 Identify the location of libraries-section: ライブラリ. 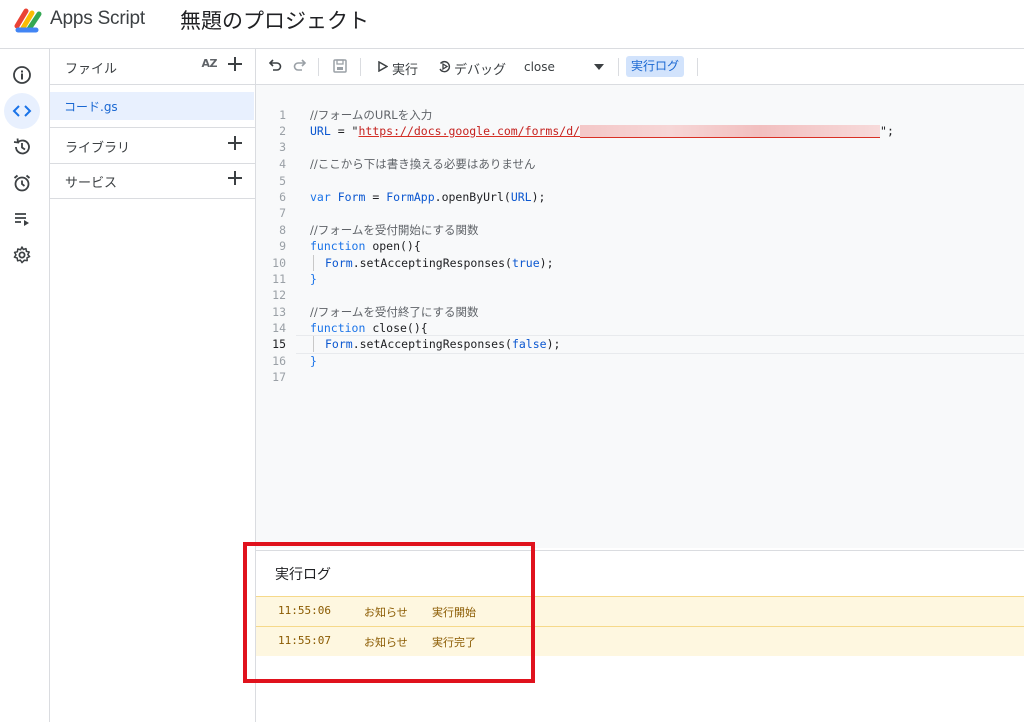
(152, 145).